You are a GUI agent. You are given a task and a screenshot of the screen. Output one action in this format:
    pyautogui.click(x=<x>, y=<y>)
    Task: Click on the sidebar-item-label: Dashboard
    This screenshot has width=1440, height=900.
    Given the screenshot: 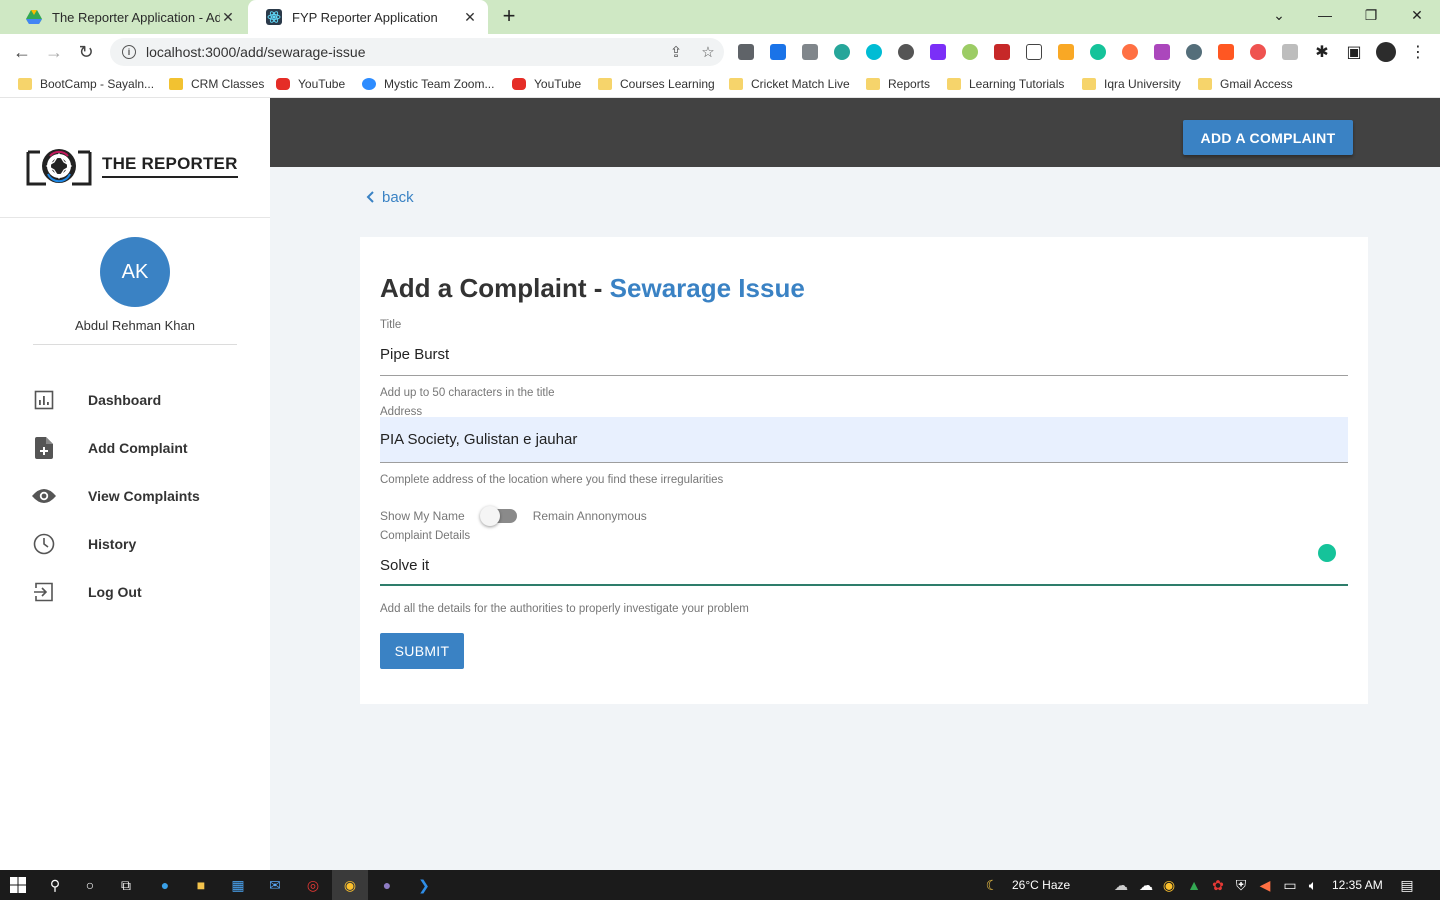 What is the action you would take?
    pyautogui.click(x=125, y=400)
    